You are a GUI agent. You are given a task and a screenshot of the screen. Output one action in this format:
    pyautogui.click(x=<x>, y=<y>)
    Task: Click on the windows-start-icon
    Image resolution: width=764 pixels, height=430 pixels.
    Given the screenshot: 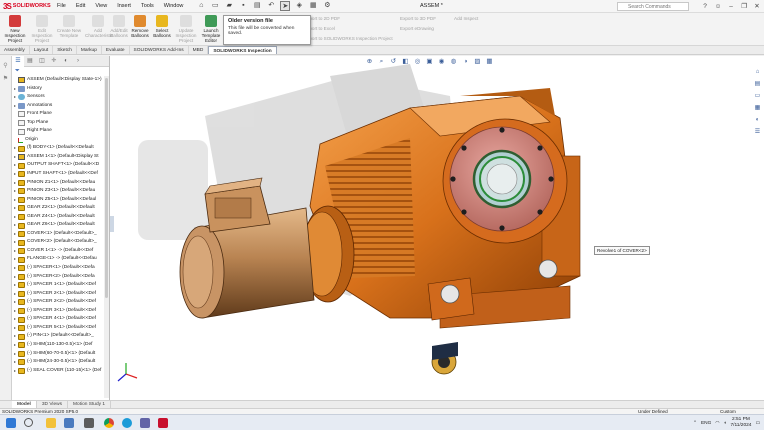 What is the action you would take?
    pyautogui.click(x=11, y=423)
    